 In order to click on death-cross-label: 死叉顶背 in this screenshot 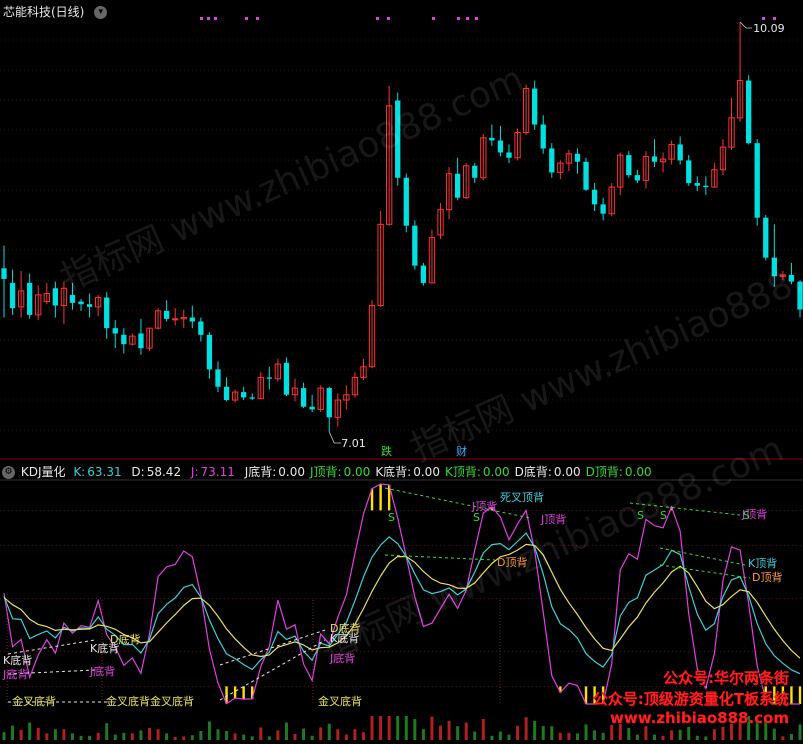, I will do `click(522, 497)`.